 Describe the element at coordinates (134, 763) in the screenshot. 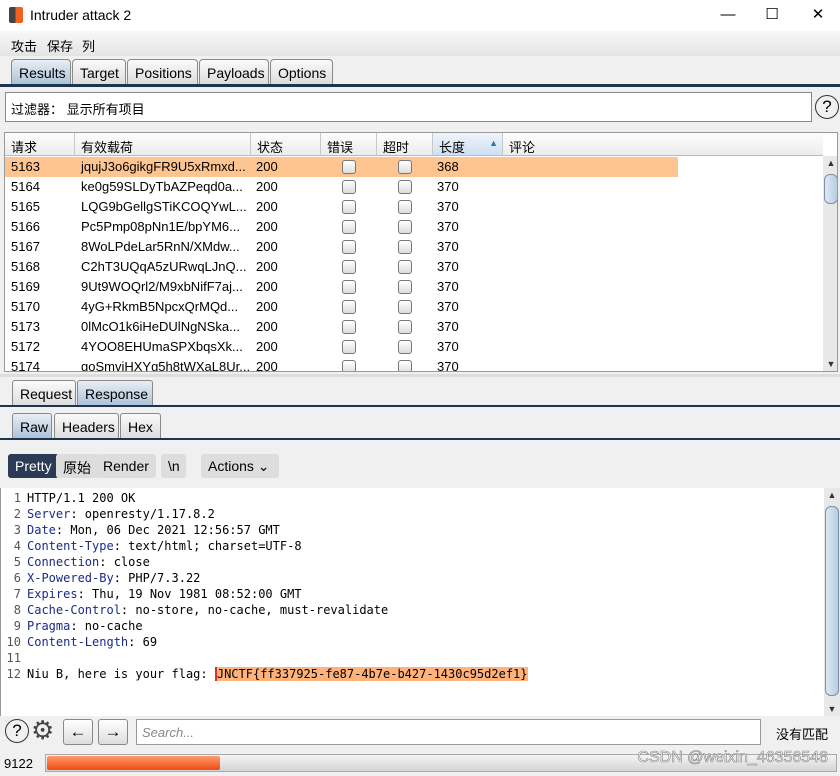

I see `progress-fill` at that location.